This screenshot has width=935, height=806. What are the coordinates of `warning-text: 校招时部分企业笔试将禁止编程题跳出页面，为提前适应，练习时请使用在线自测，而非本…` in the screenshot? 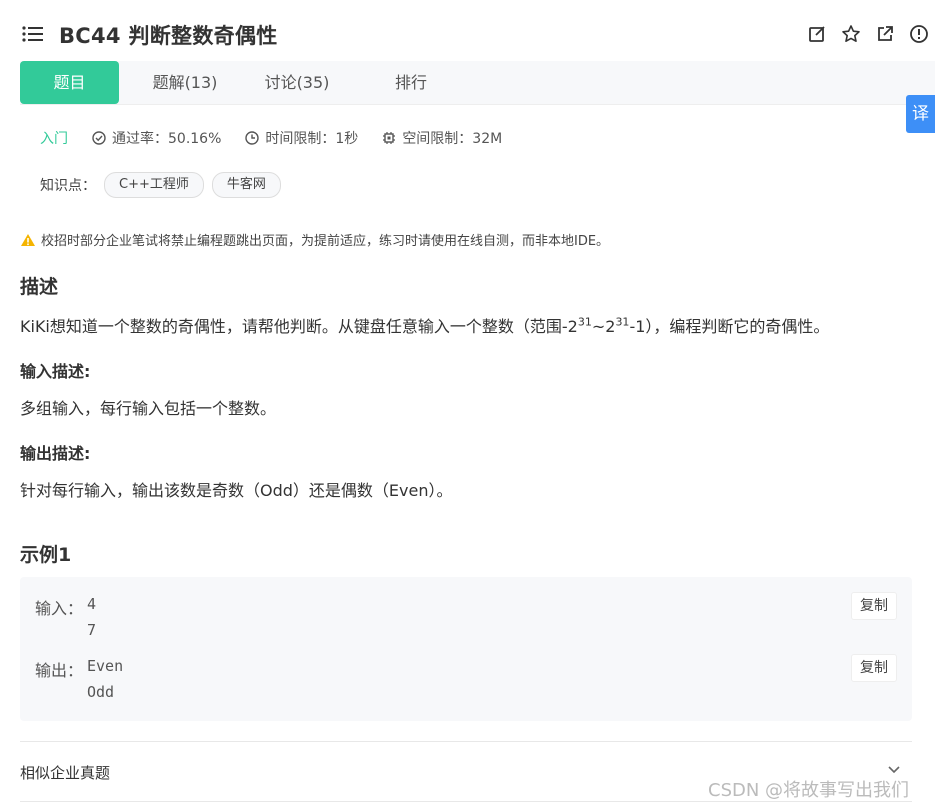 It's located at (325, 241).